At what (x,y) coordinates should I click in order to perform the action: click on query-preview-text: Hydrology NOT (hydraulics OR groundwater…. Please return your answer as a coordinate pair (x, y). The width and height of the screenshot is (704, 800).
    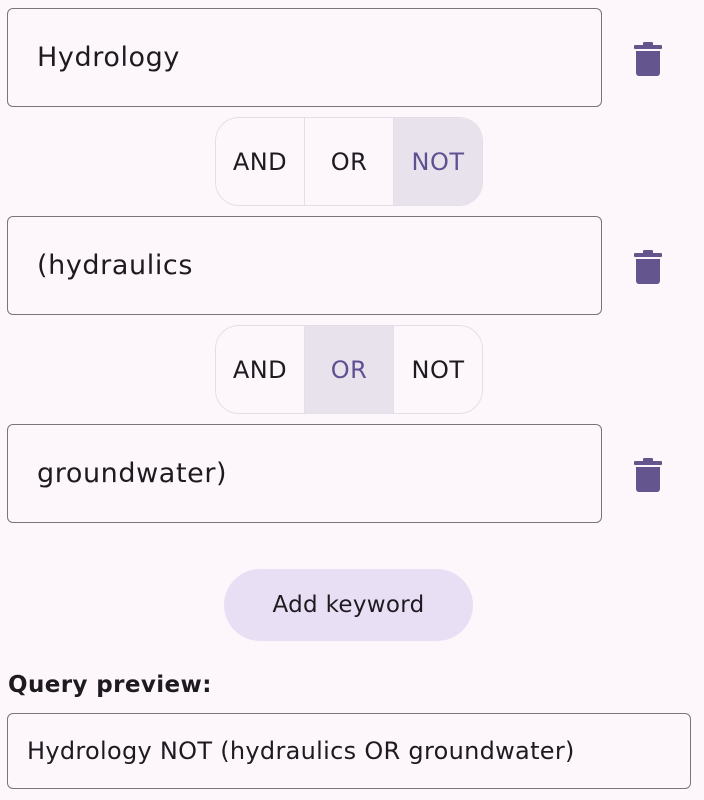
    Looking at the image, I should click on (301, 751).